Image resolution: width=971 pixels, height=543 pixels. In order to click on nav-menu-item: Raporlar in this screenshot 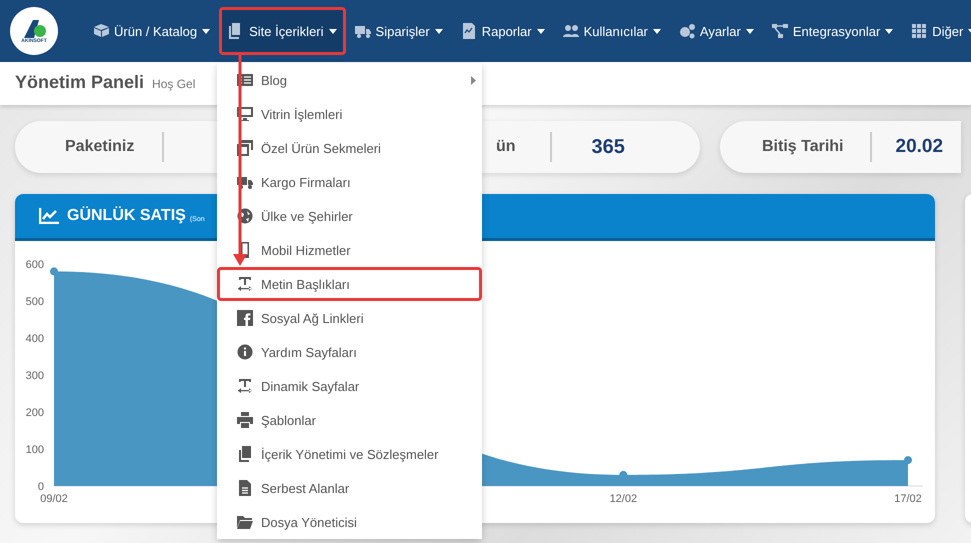, I will do `click(503, 31)`.